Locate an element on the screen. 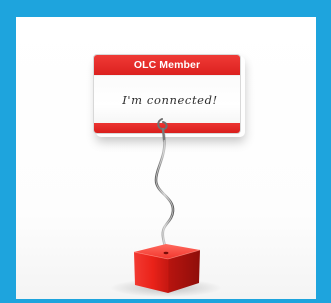 This screenshot has width=331, height=303. red-cube-base is located at coordinates (167, 268).